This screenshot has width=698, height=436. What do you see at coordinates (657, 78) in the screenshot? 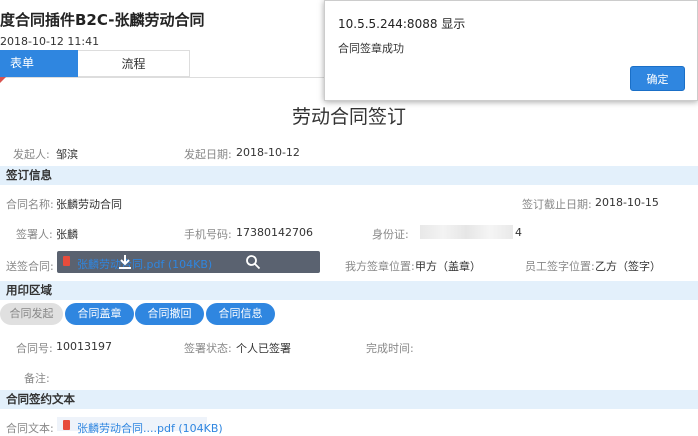
I see `dialog-ok-button: 确定` at bounding box center [657, 78].